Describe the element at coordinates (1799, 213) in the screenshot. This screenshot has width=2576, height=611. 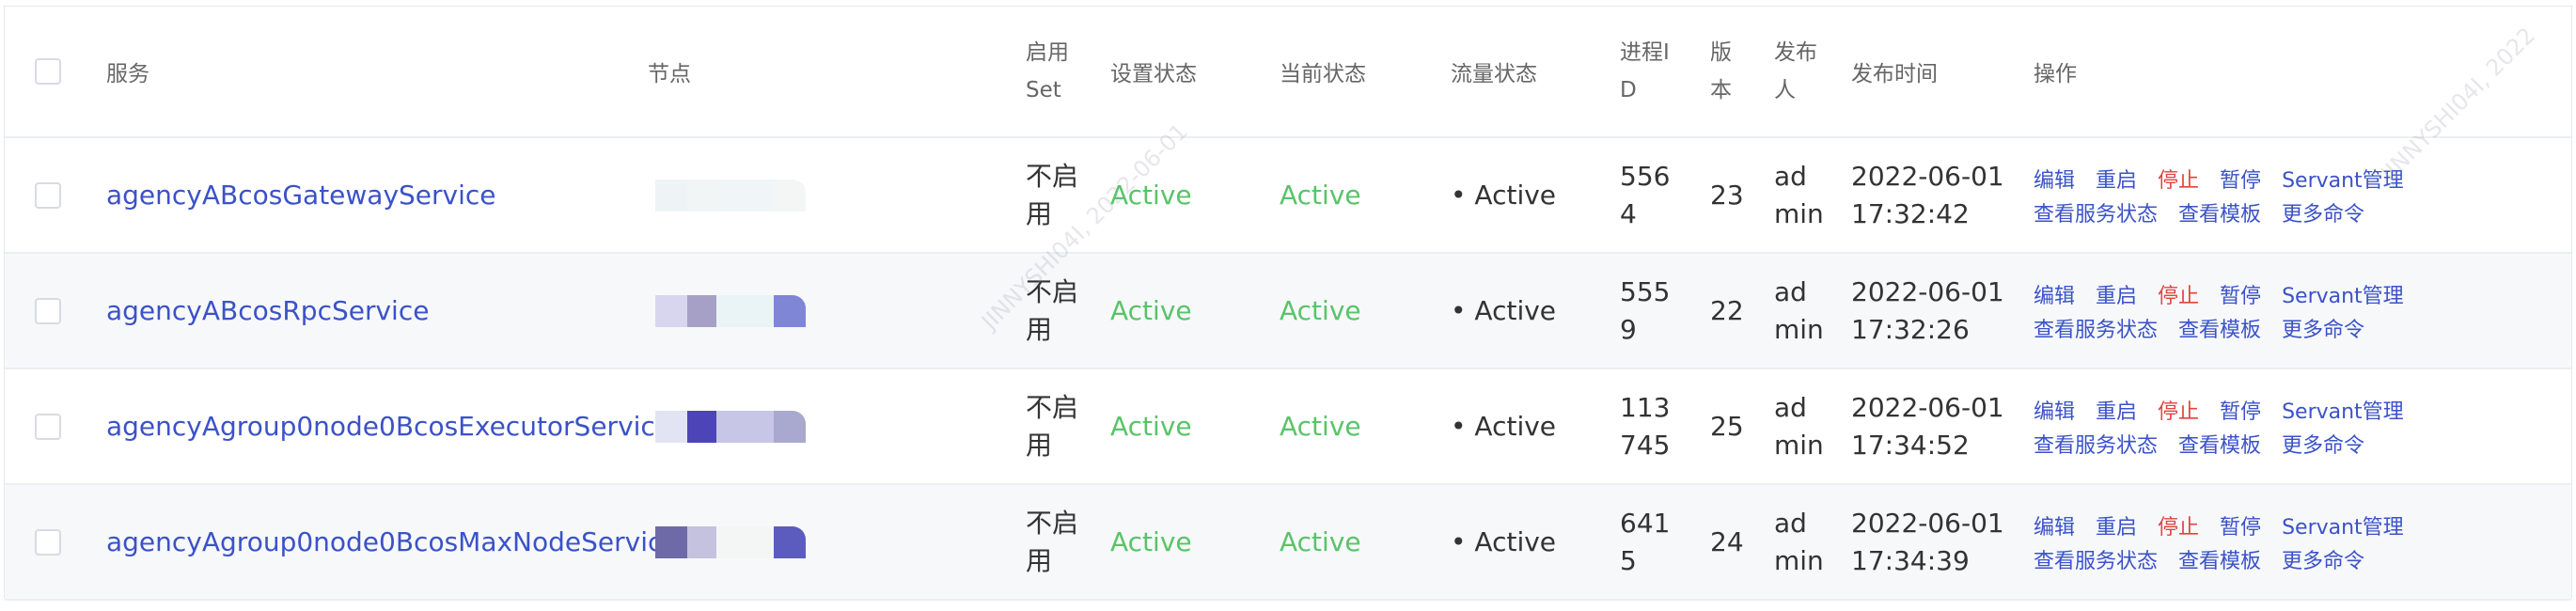
I see `publisher-line2: min` at that location.